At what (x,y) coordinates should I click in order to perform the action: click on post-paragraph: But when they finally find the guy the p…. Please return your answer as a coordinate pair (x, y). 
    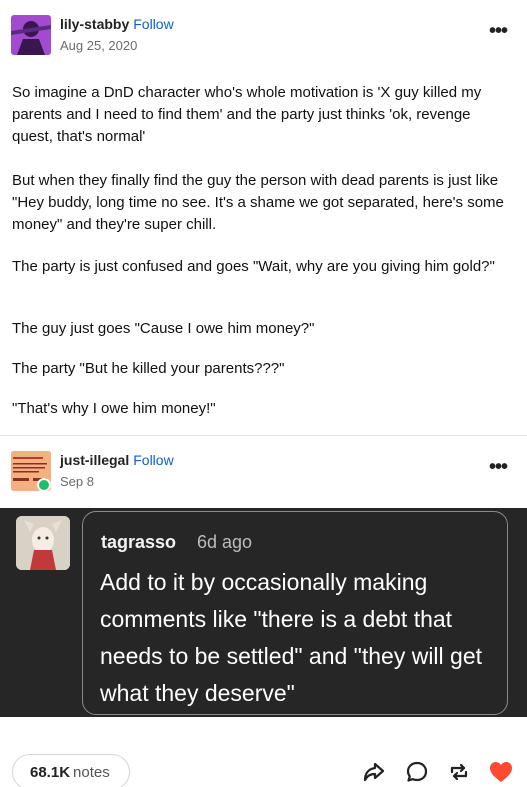
    Looking at the image, I should click on (258, 202).